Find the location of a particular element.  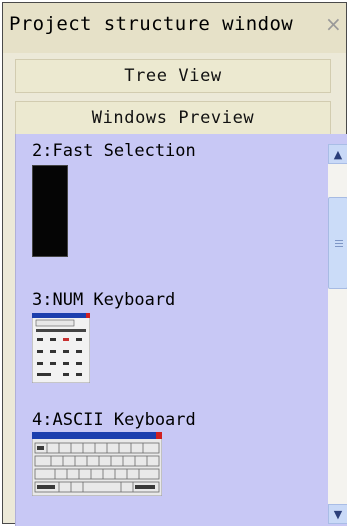

window-title: Project structure window is located at coordinates (151, 24).